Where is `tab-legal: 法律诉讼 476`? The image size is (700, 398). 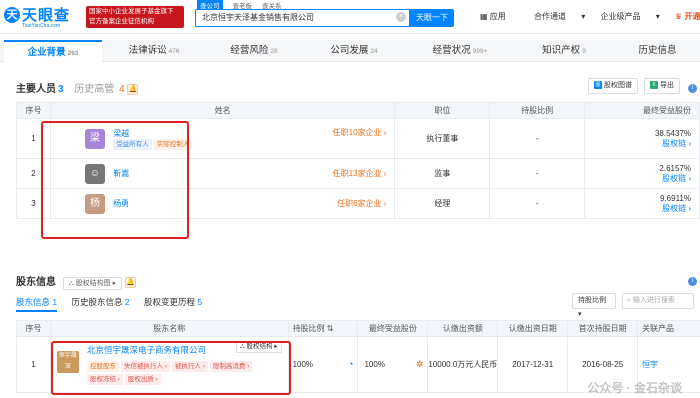 tab-legal: 法律诉讼 476 is located at coordinates (154, 51).